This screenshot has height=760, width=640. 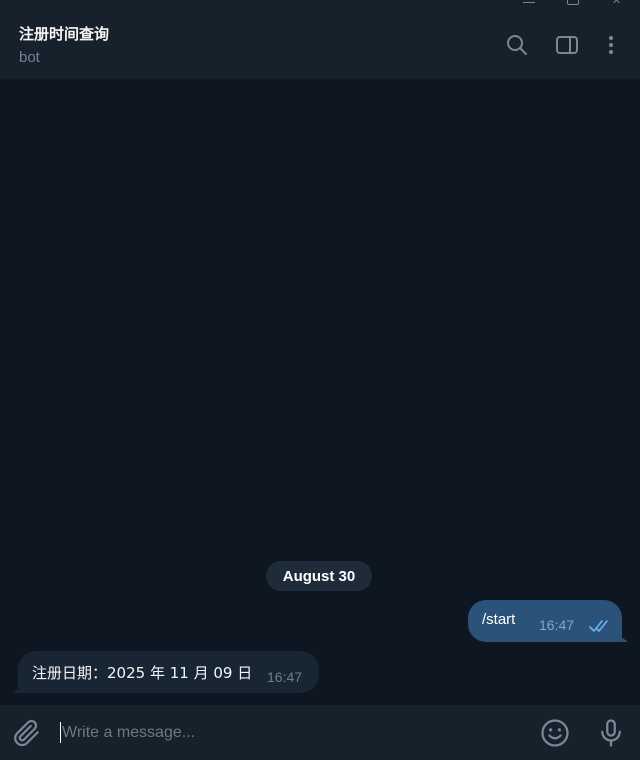 I want to click on chat-status: bot, so click(x=29, y=57).